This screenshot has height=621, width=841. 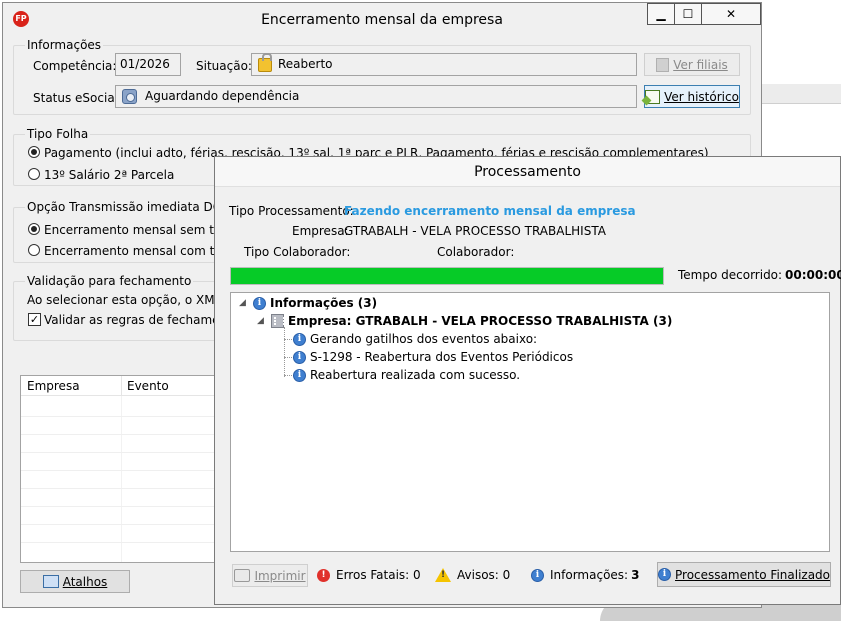 I want to click on ver-historico-label: Ver histórico, so click(x=701, y=96).